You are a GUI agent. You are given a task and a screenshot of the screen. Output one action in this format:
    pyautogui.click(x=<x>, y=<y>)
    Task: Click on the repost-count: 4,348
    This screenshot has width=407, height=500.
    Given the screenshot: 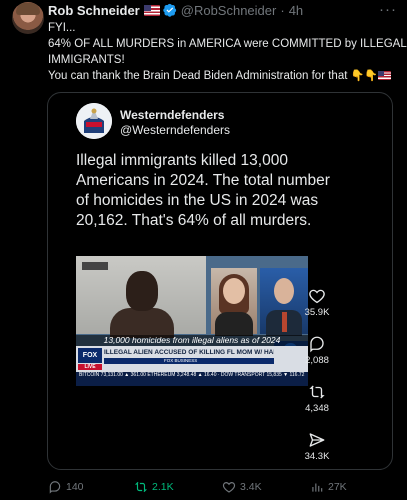 What is the action you would take?
    pyautogui.click(x=317, y=408)
    